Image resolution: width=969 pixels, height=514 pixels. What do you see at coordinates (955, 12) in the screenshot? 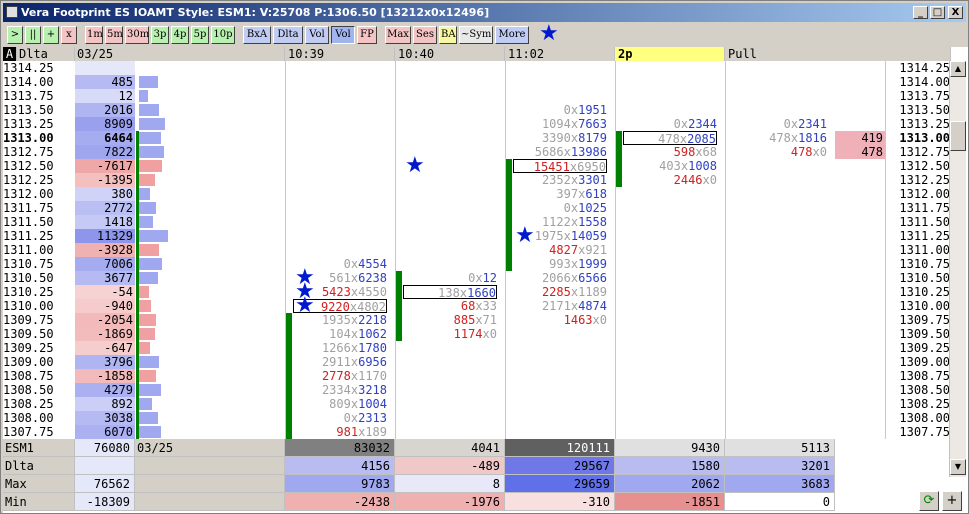
I see `close-button: X` at bounding box center [955, 12].